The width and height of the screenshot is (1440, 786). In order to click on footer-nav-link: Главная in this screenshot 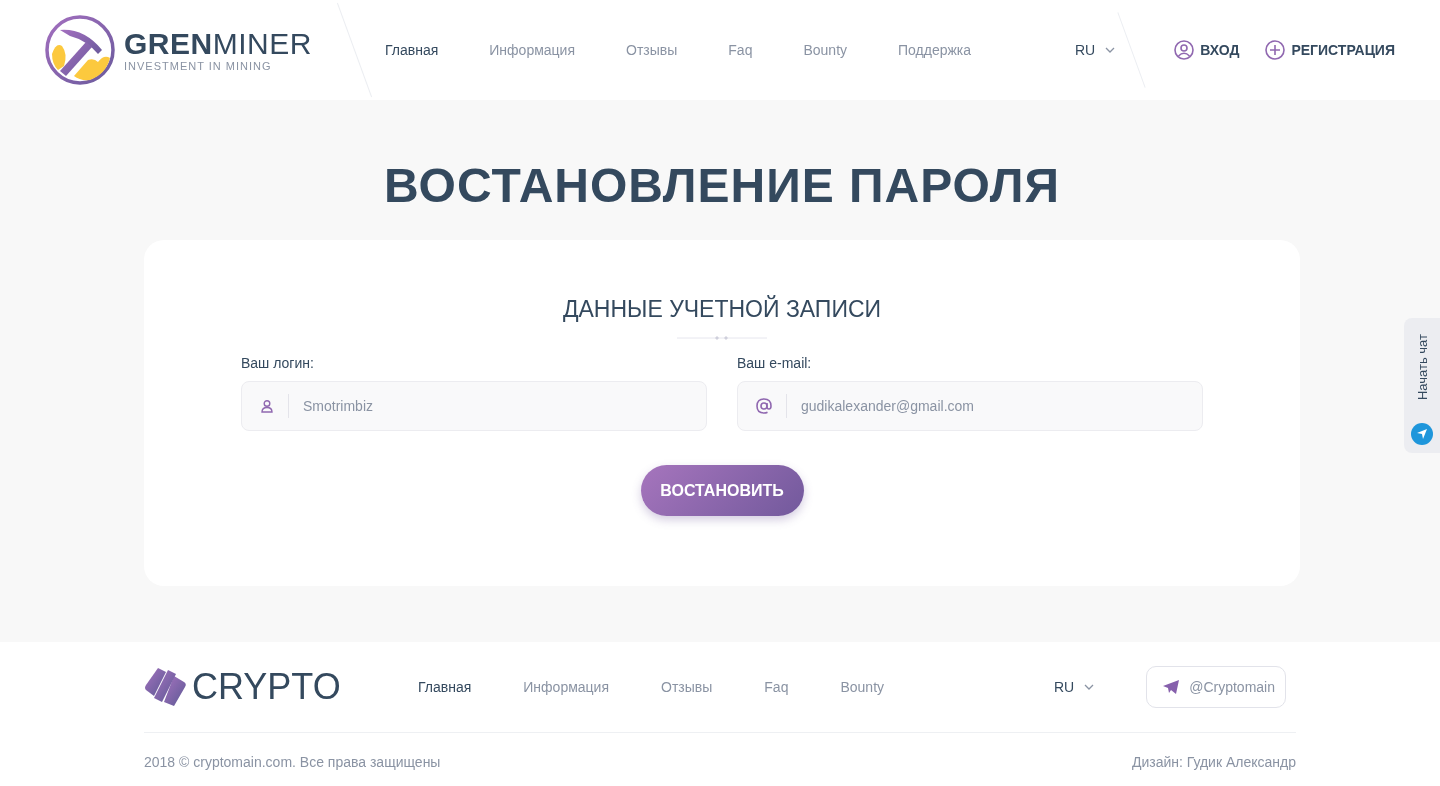, I will do `click(445, 687)`.